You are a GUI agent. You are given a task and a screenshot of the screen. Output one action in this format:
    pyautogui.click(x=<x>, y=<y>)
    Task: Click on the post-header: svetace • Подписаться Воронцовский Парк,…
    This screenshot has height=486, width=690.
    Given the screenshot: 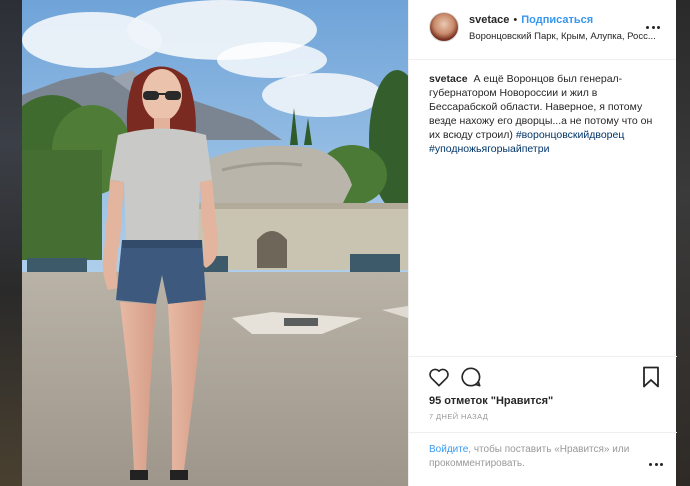 What is the action you would take?
    pyautogui.click(x=542, y=30)
    